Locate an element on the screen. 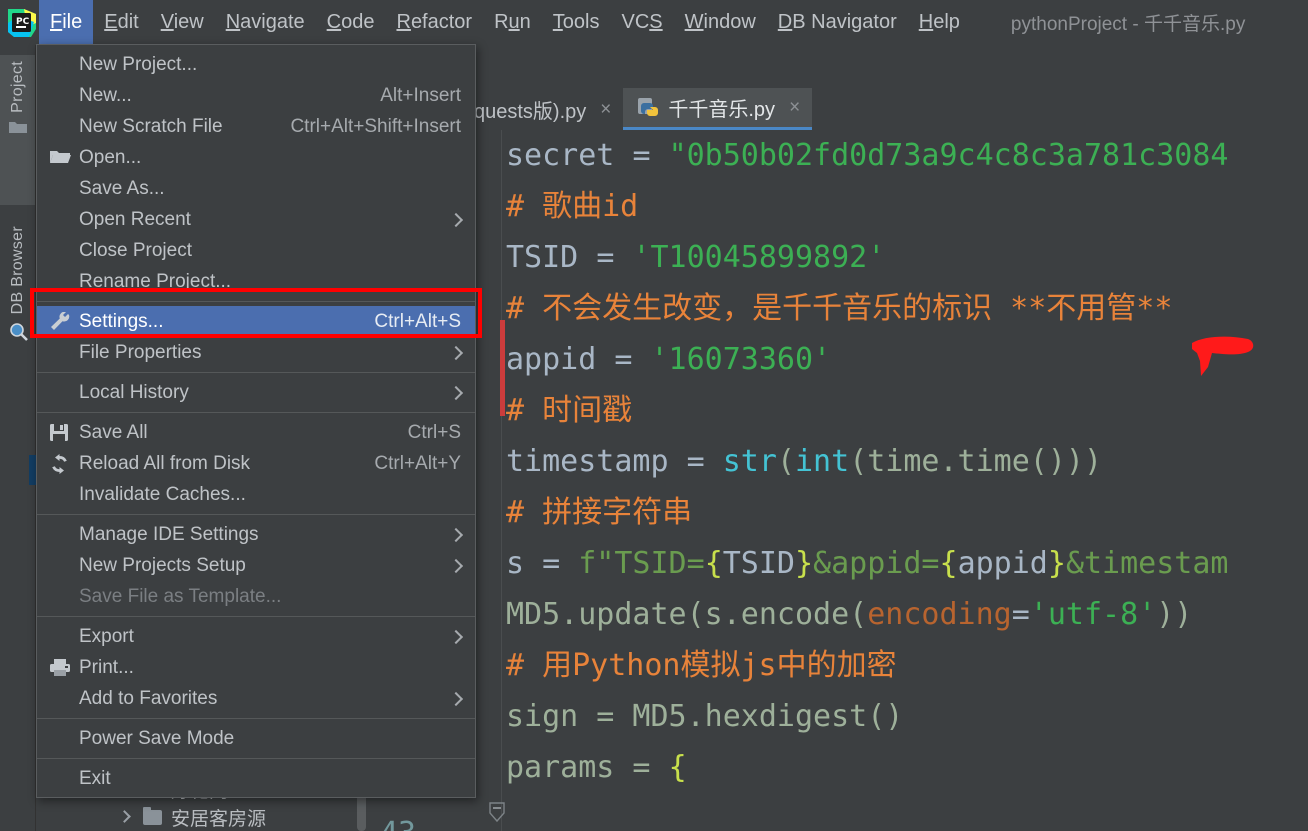 Image resolution: width=1308 pixels, height=831 pixels. menu-item-reload-all-from-disk: Reload All from Disk Ctrl+Alt+Y is located at coordinates (256, 463).